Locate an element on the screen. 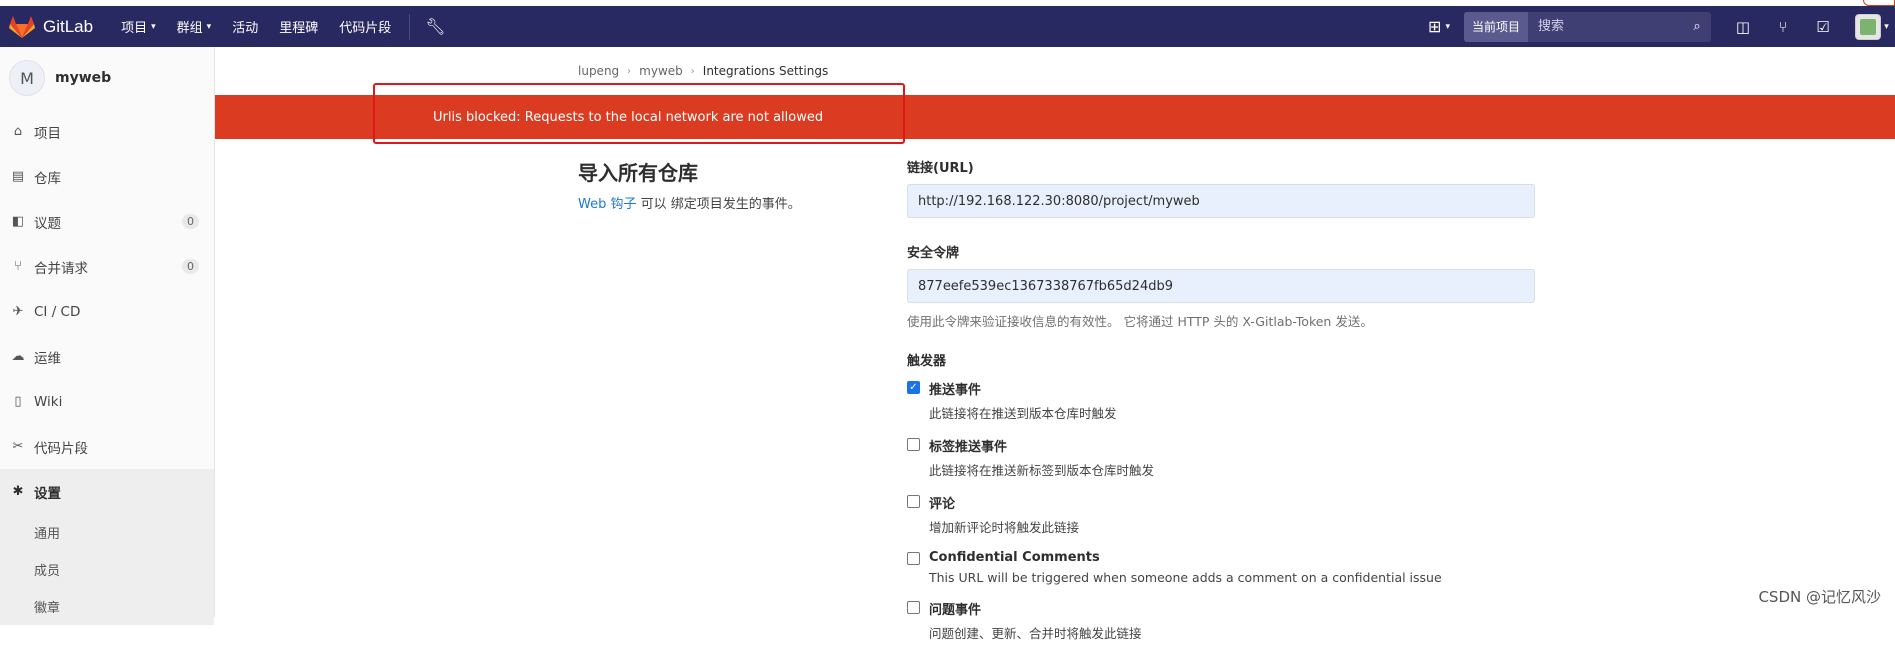 The width and height of the screenshot is (1895, 656). sidebar-item-label: 仓库 is located at coordinates (47, 177).